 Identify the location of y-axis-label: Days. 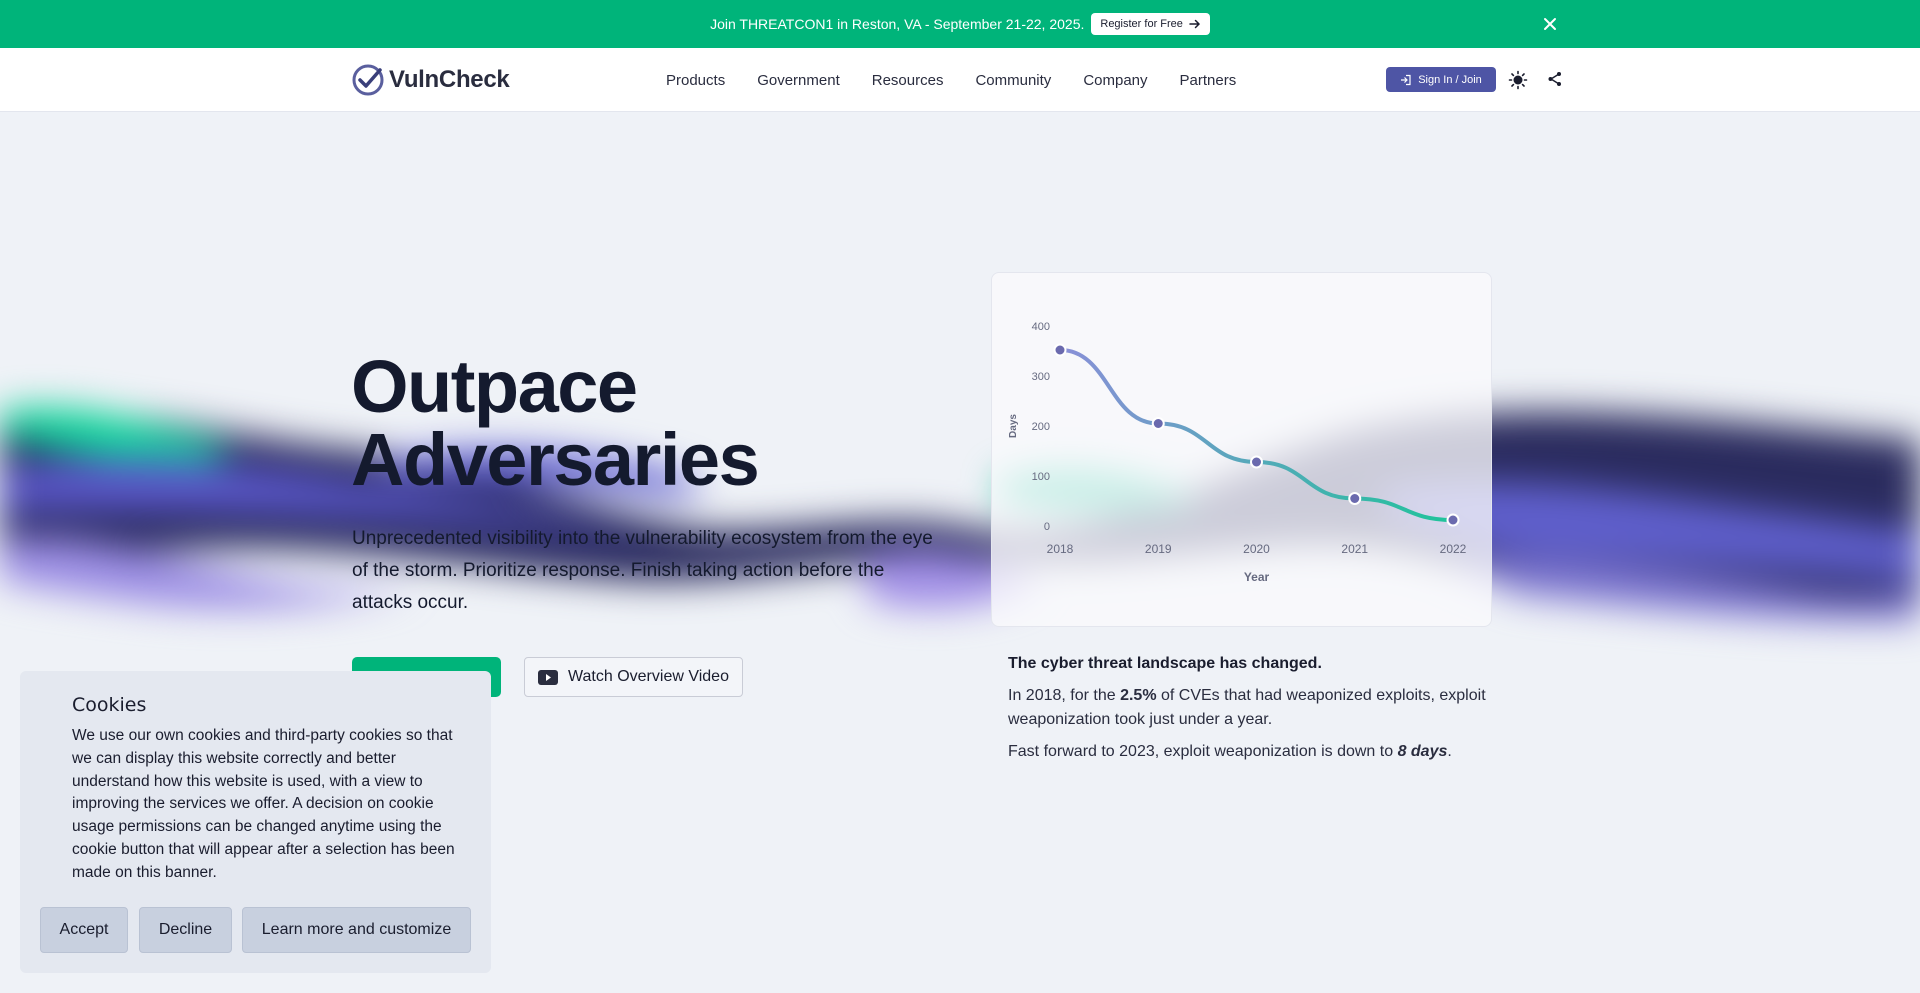
(1013, 426).